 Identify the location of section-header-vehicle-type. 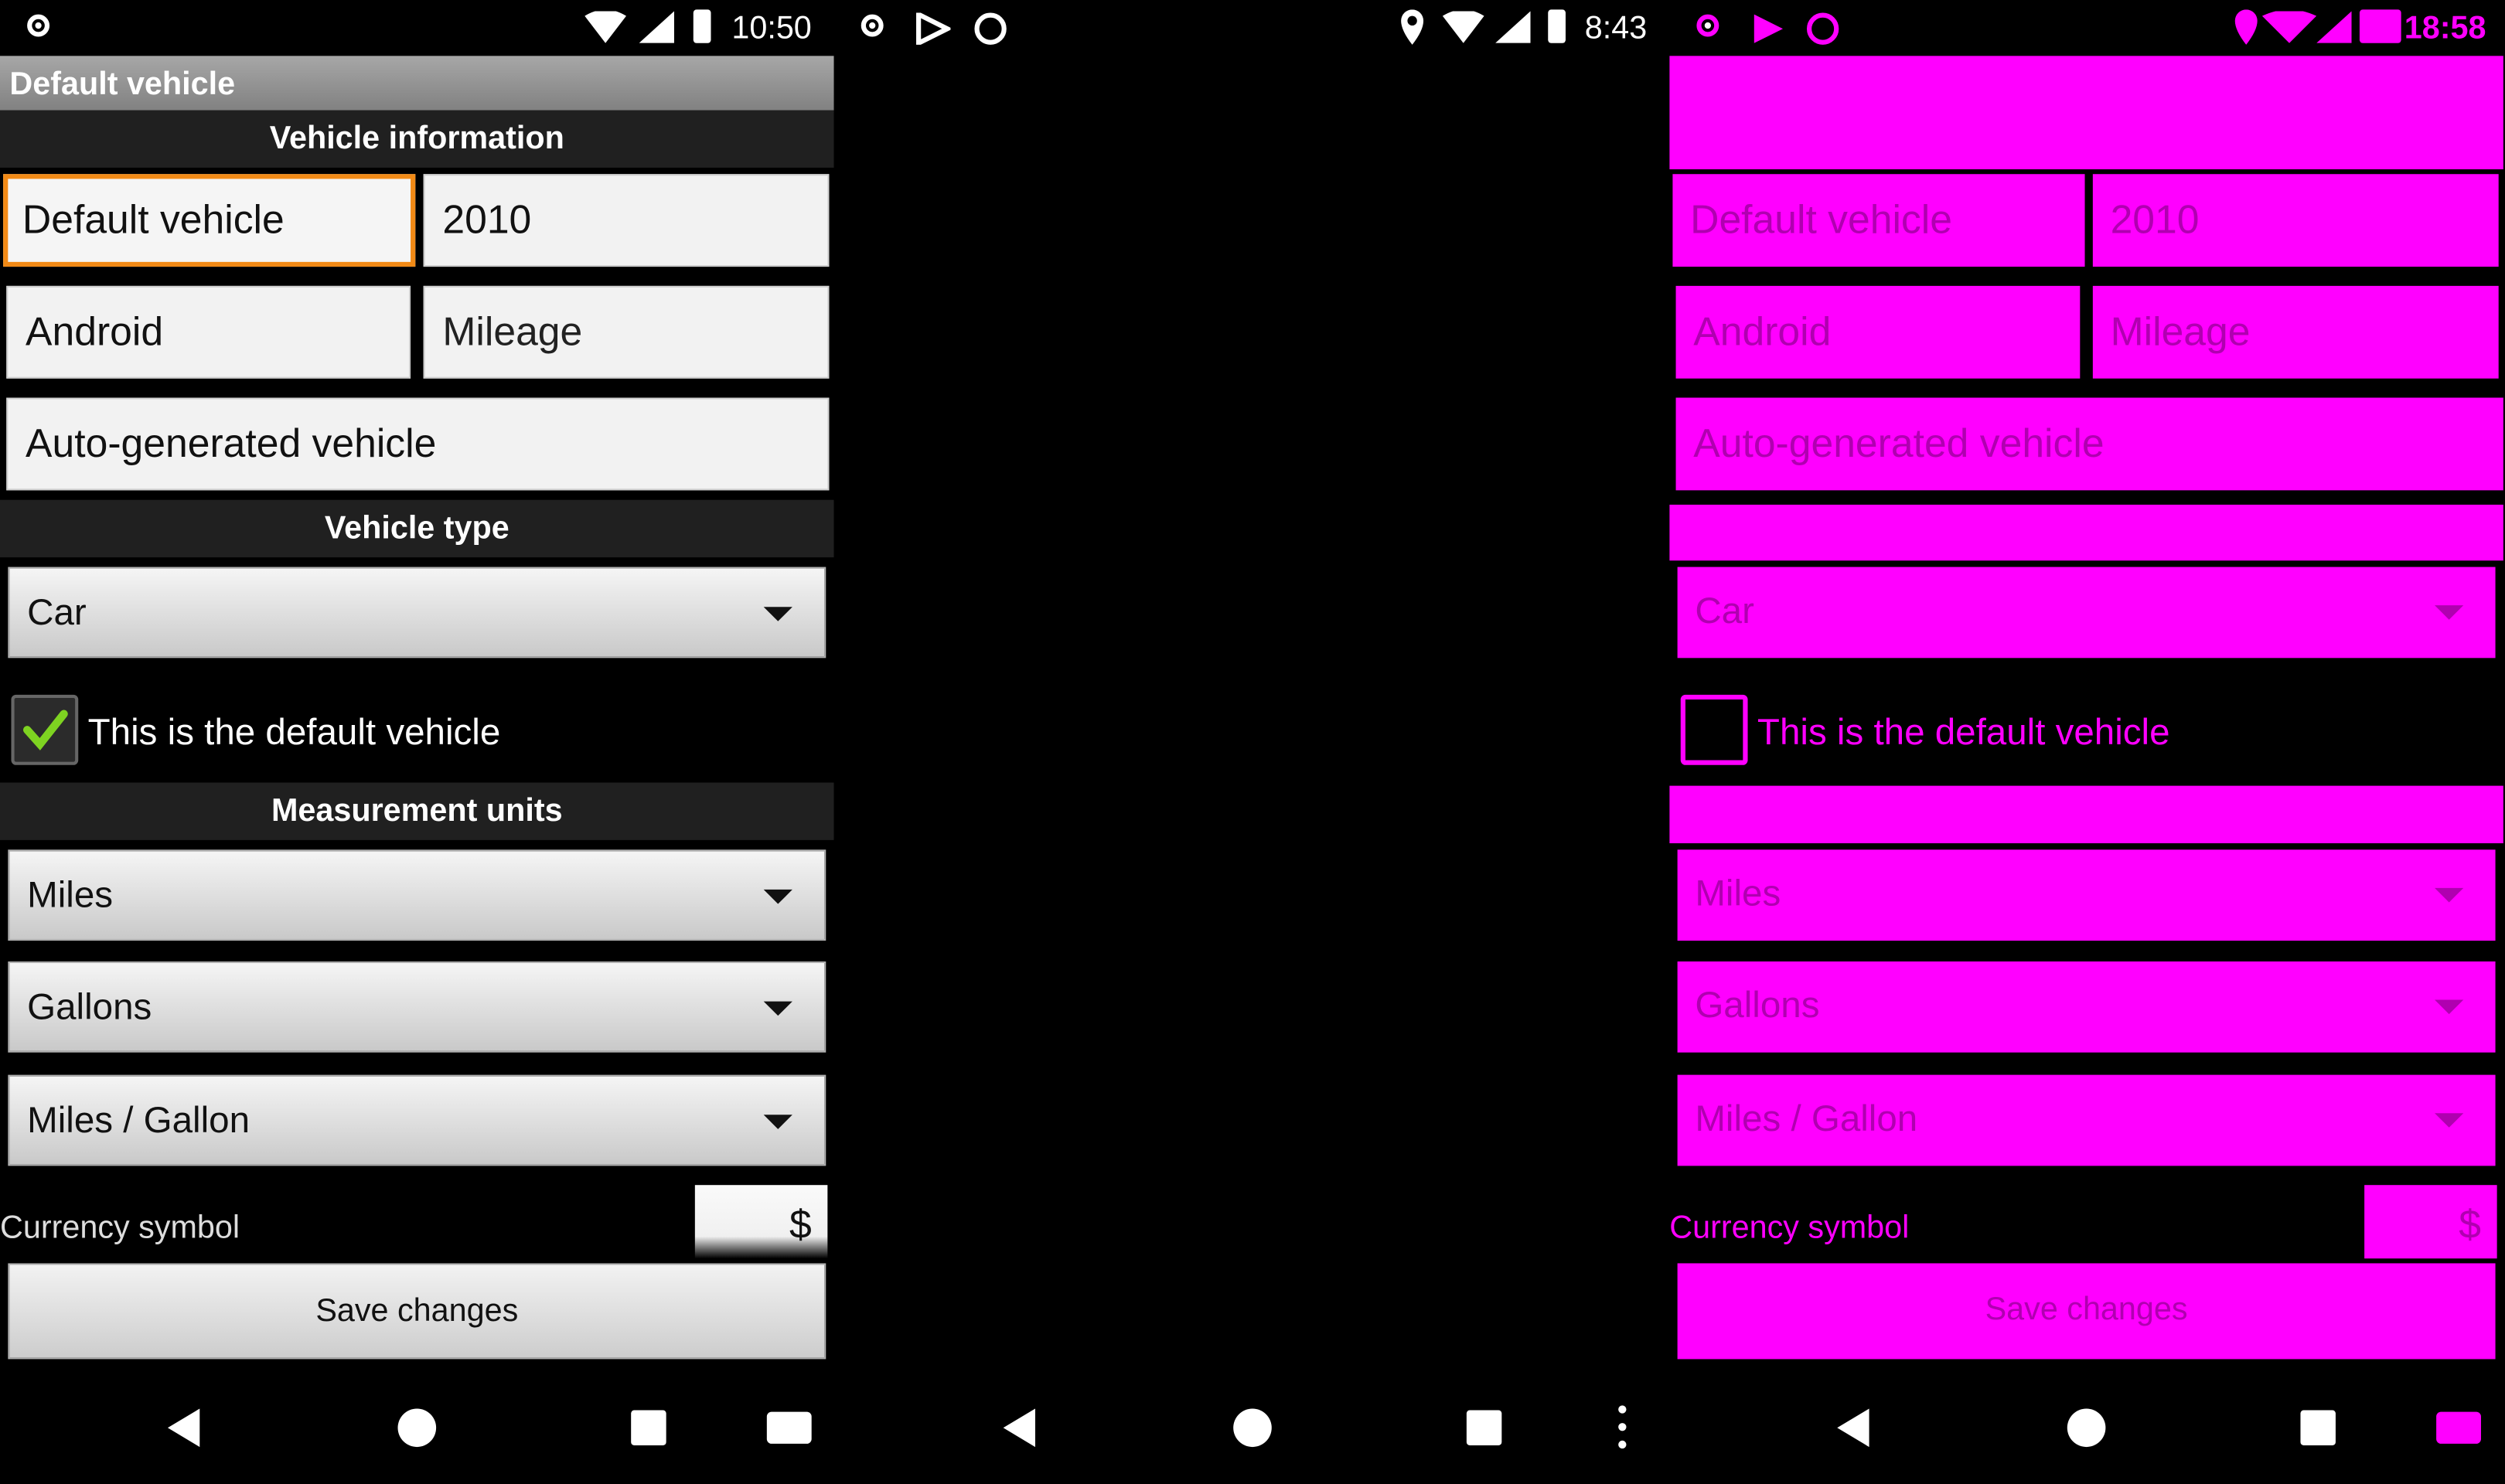
(2086, 532).